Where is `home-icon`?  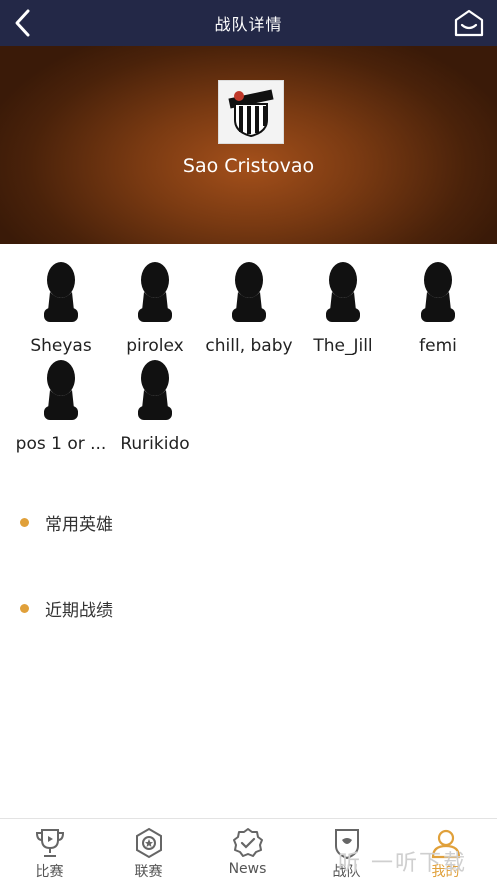
home-icon is located at coordinates (469, 23).